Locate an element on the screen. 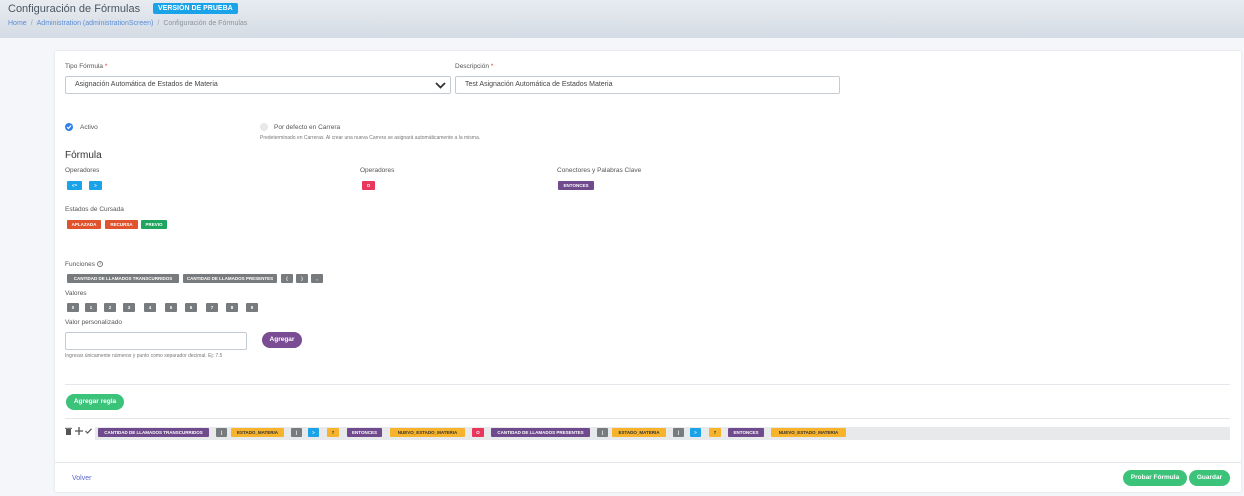 The width and height of the screenshot is (1244, 496). value-chip: 2 is located at coordinates (110, 307).